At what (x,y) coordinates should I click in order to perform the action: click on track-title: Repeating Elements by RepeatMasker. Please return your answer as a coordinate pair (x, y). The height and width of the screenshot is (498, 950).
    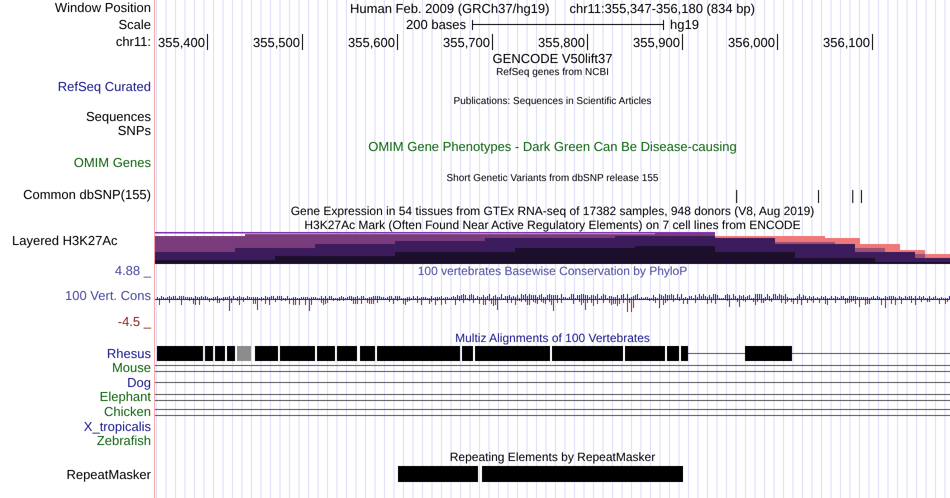
    Looking at the image, I should click on (553, 457).